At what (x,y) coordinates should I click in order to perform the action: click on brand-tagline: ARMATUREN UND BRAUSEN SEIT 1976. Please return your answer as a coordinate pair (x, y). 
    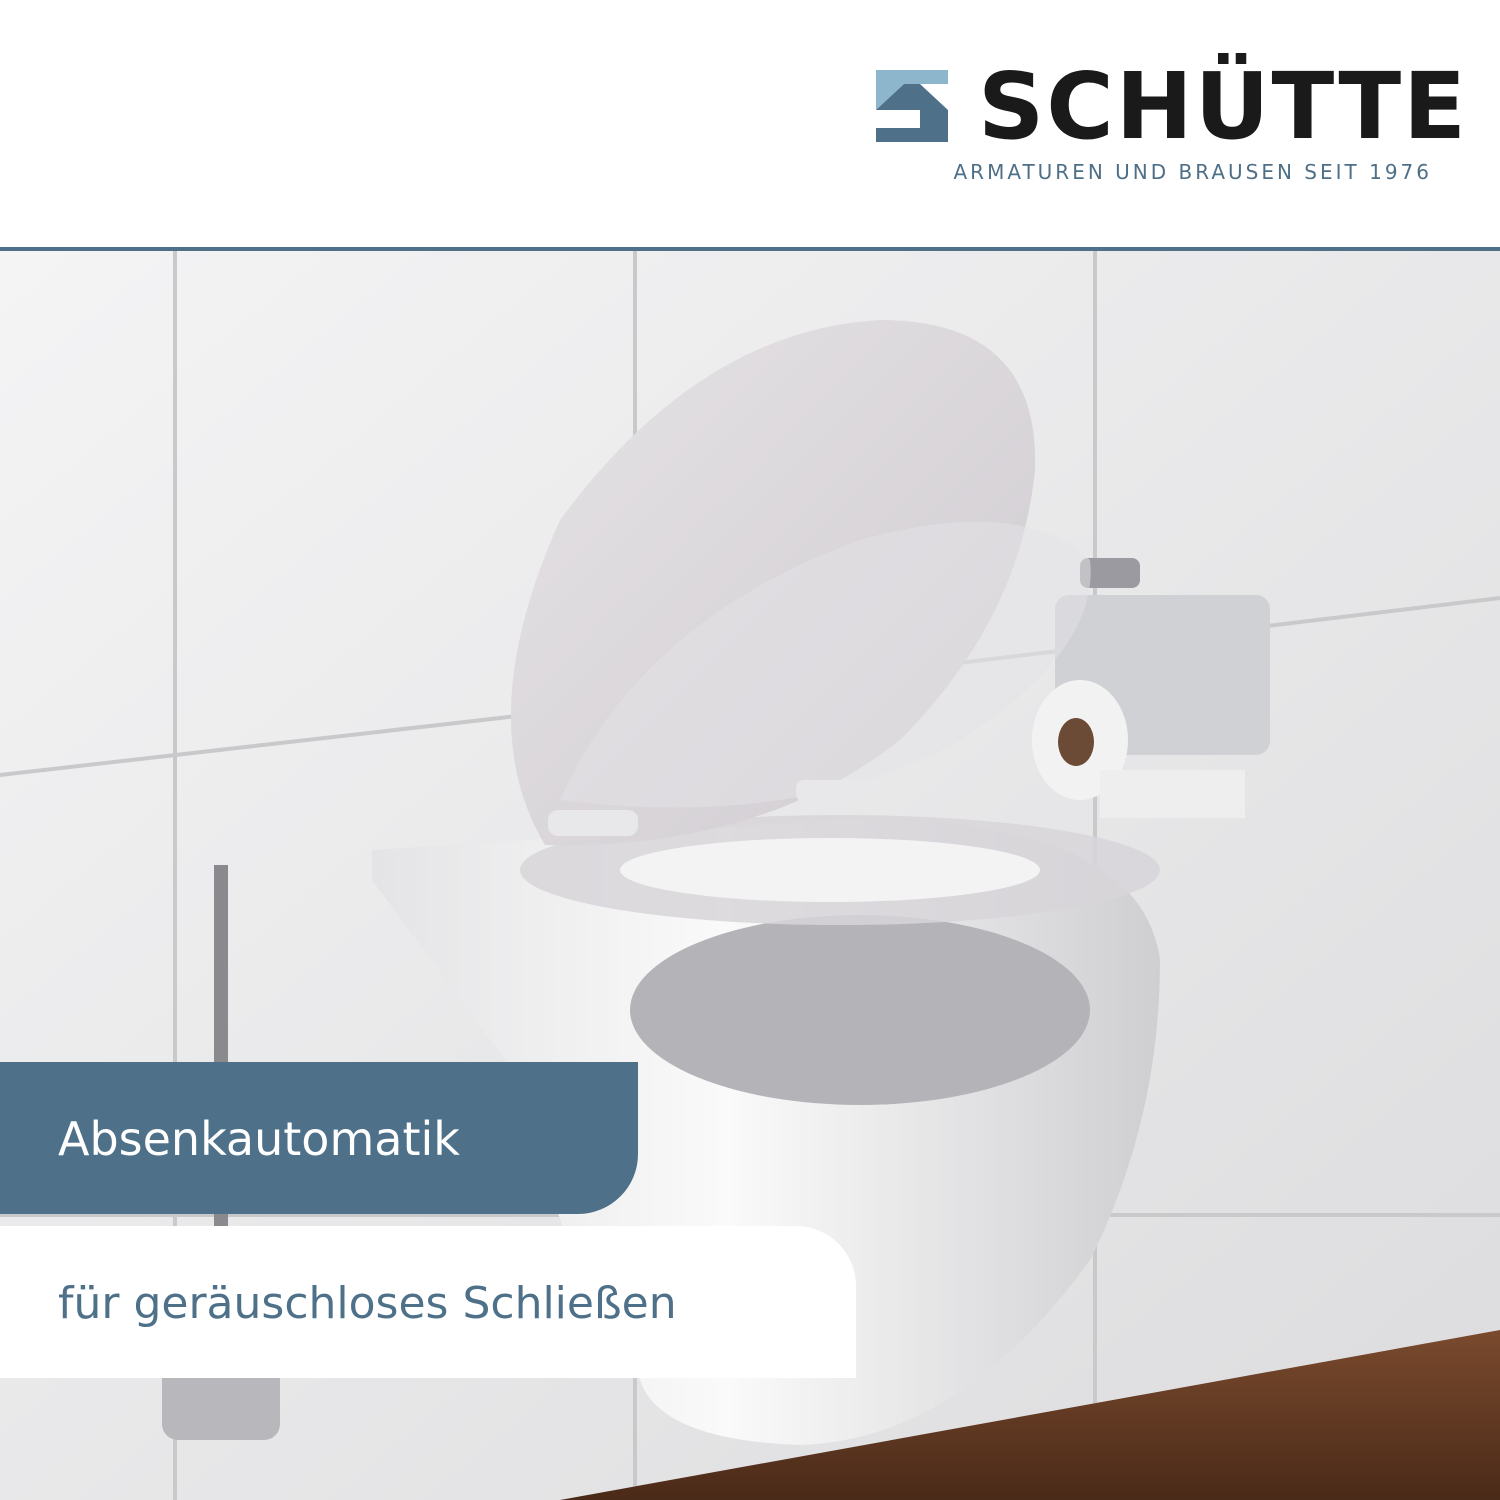
    Looking at the image, I should click on (1192, 172).